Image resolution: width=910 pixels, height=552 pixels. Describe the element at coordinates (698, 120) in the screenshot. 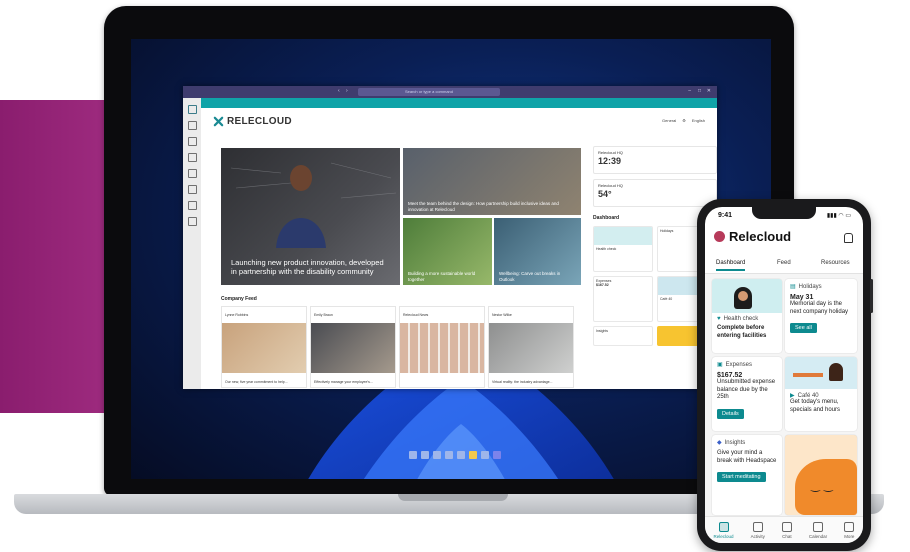

I see `language-select: English` at that location.